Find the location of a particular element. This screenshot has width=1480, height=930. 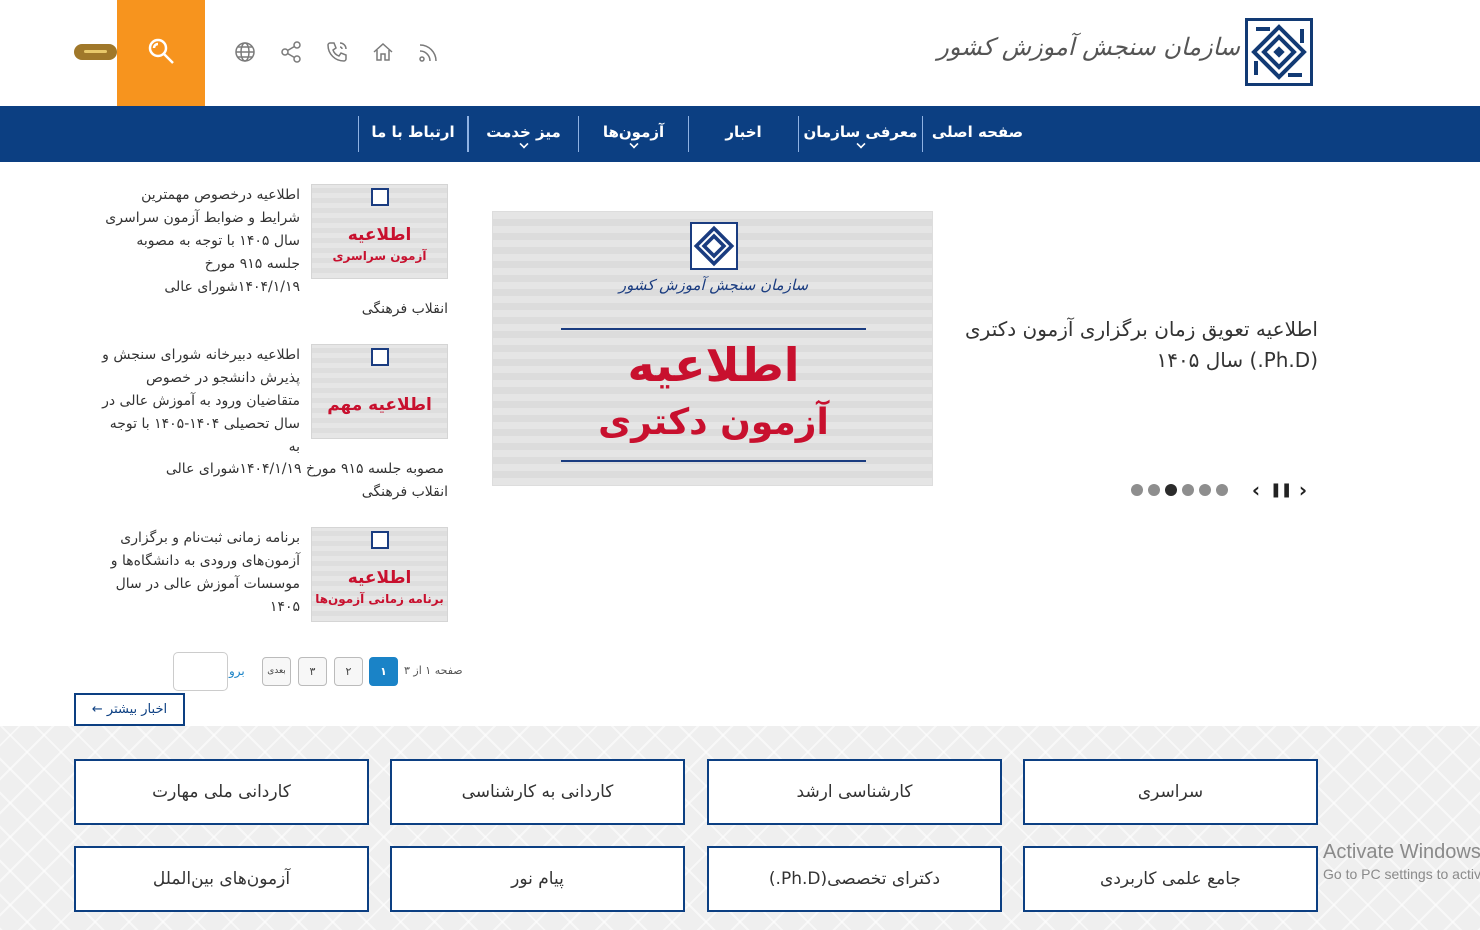

nav-item-contact: ارتباط با ما is located at coordinates (413, 134).